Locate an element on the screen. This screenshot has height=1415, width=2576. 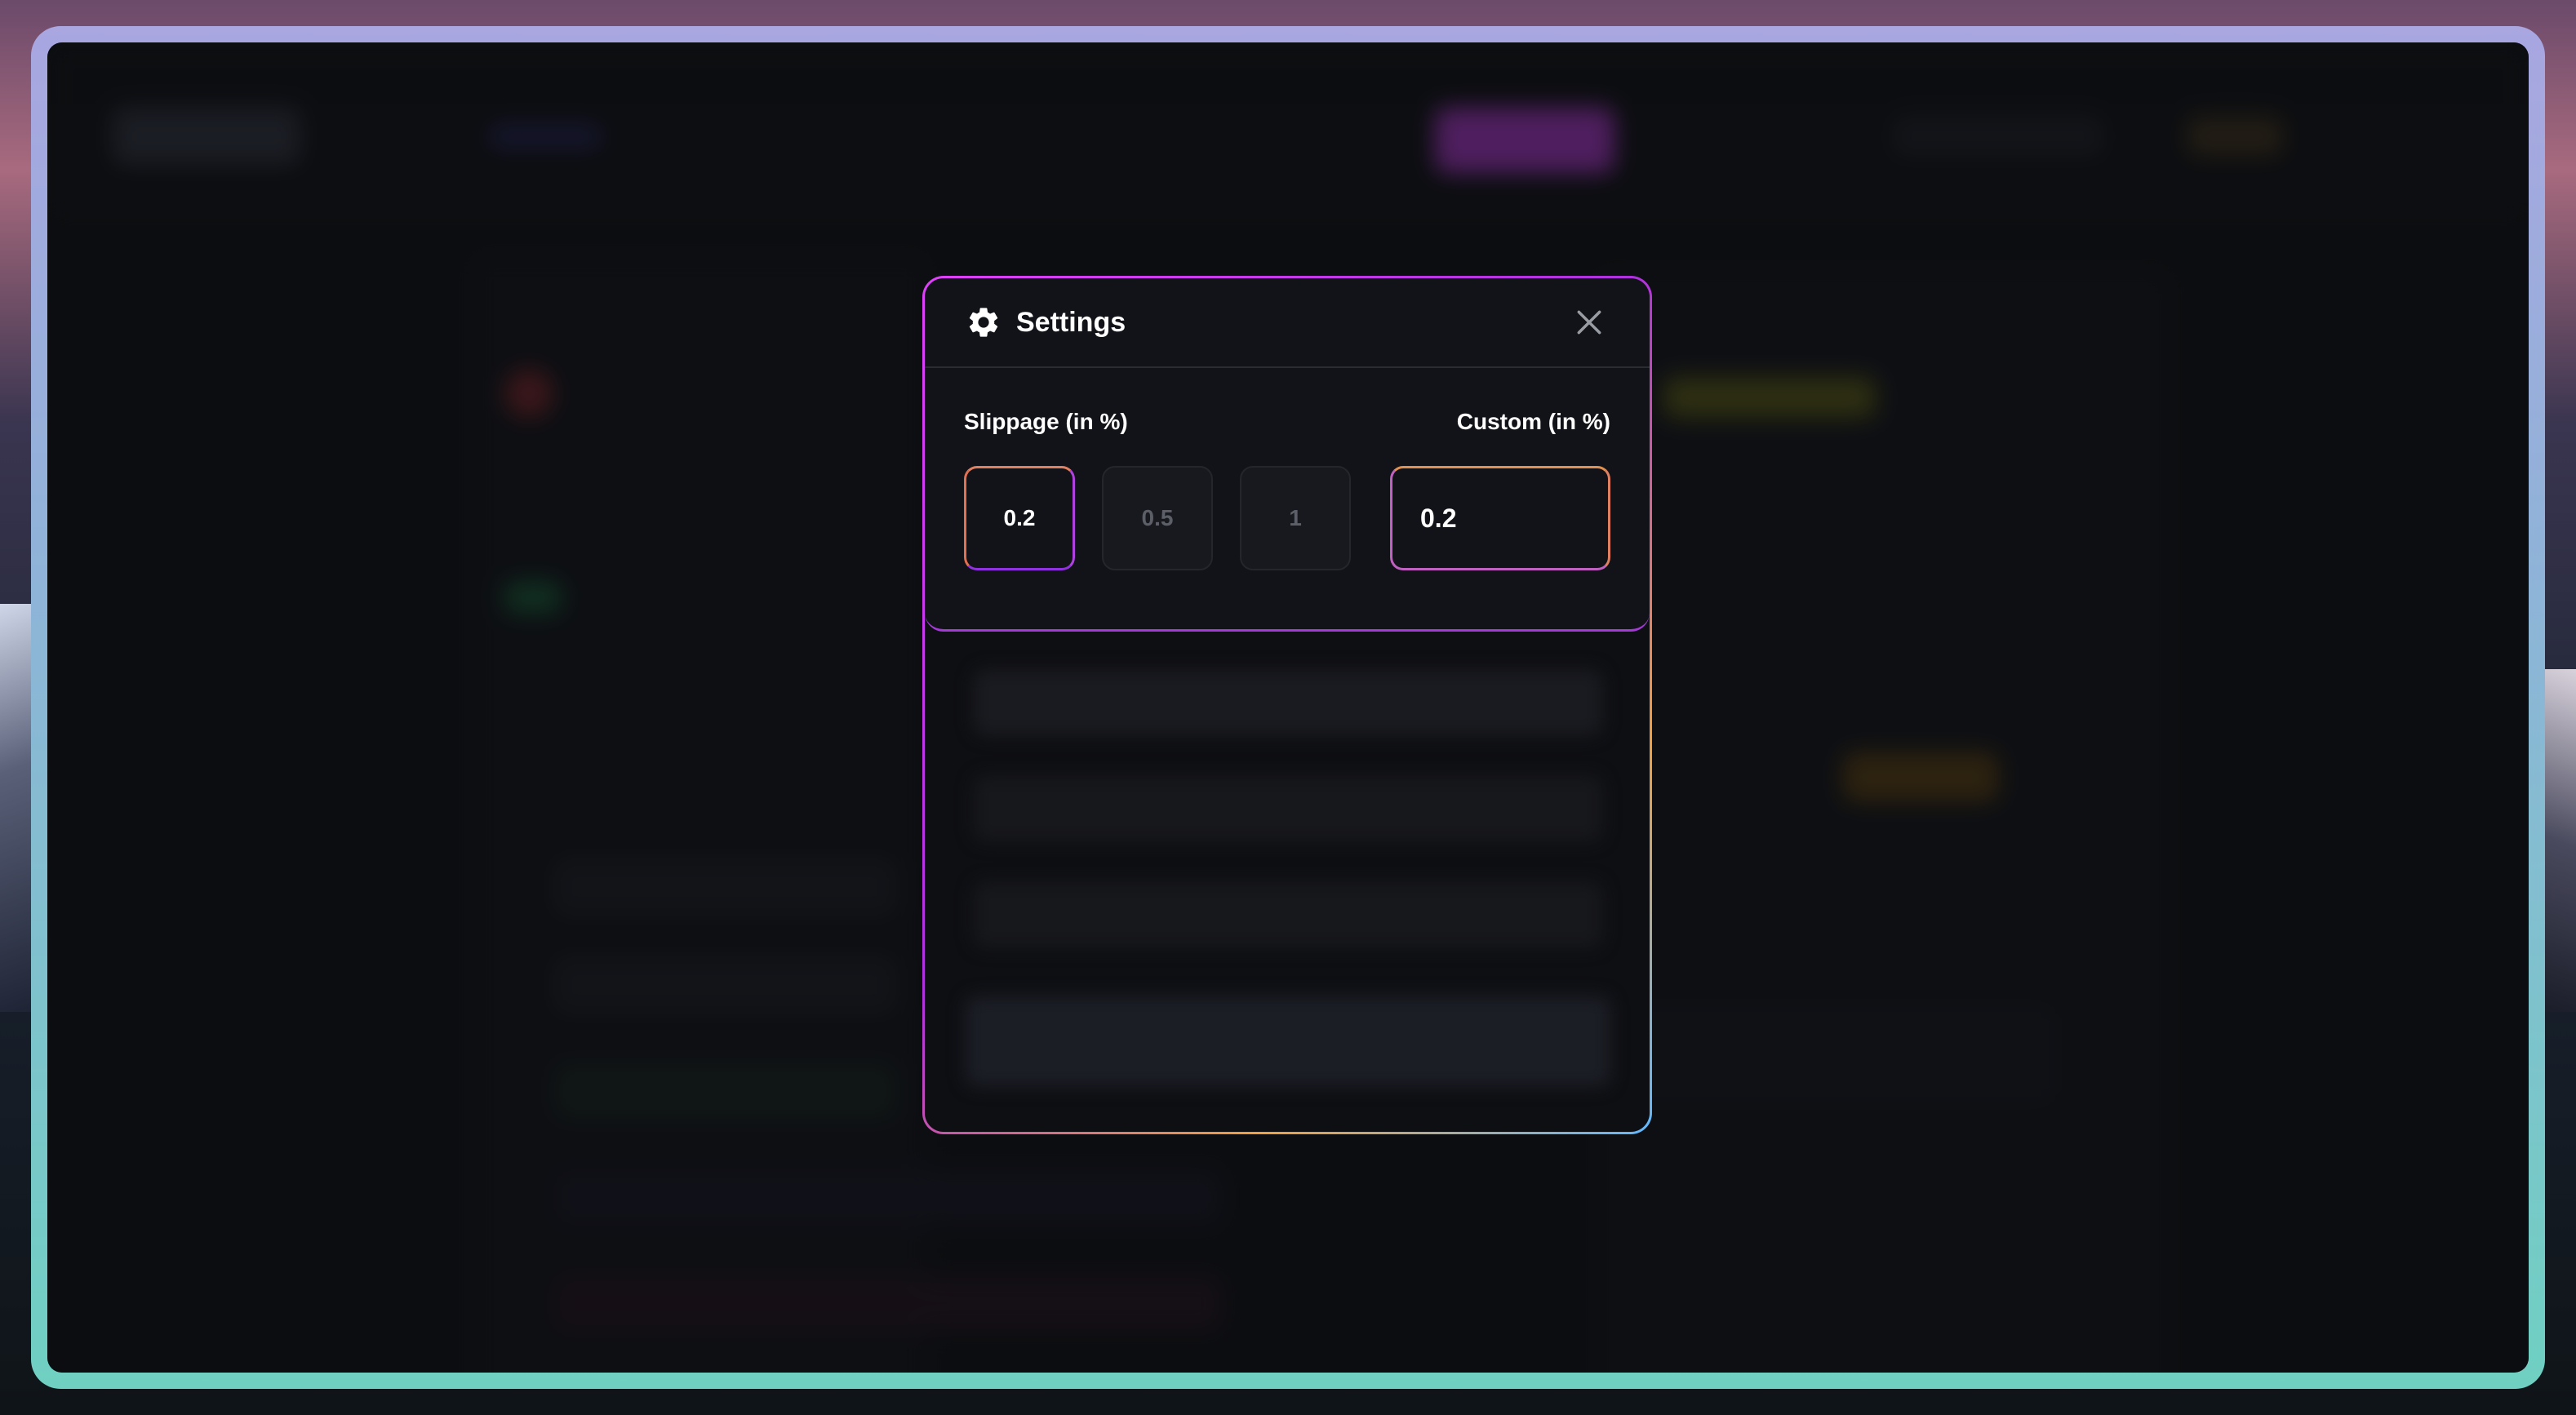
labels-row: Slippage (in %) Custom (in %) is located at coordinates (1287, 422).